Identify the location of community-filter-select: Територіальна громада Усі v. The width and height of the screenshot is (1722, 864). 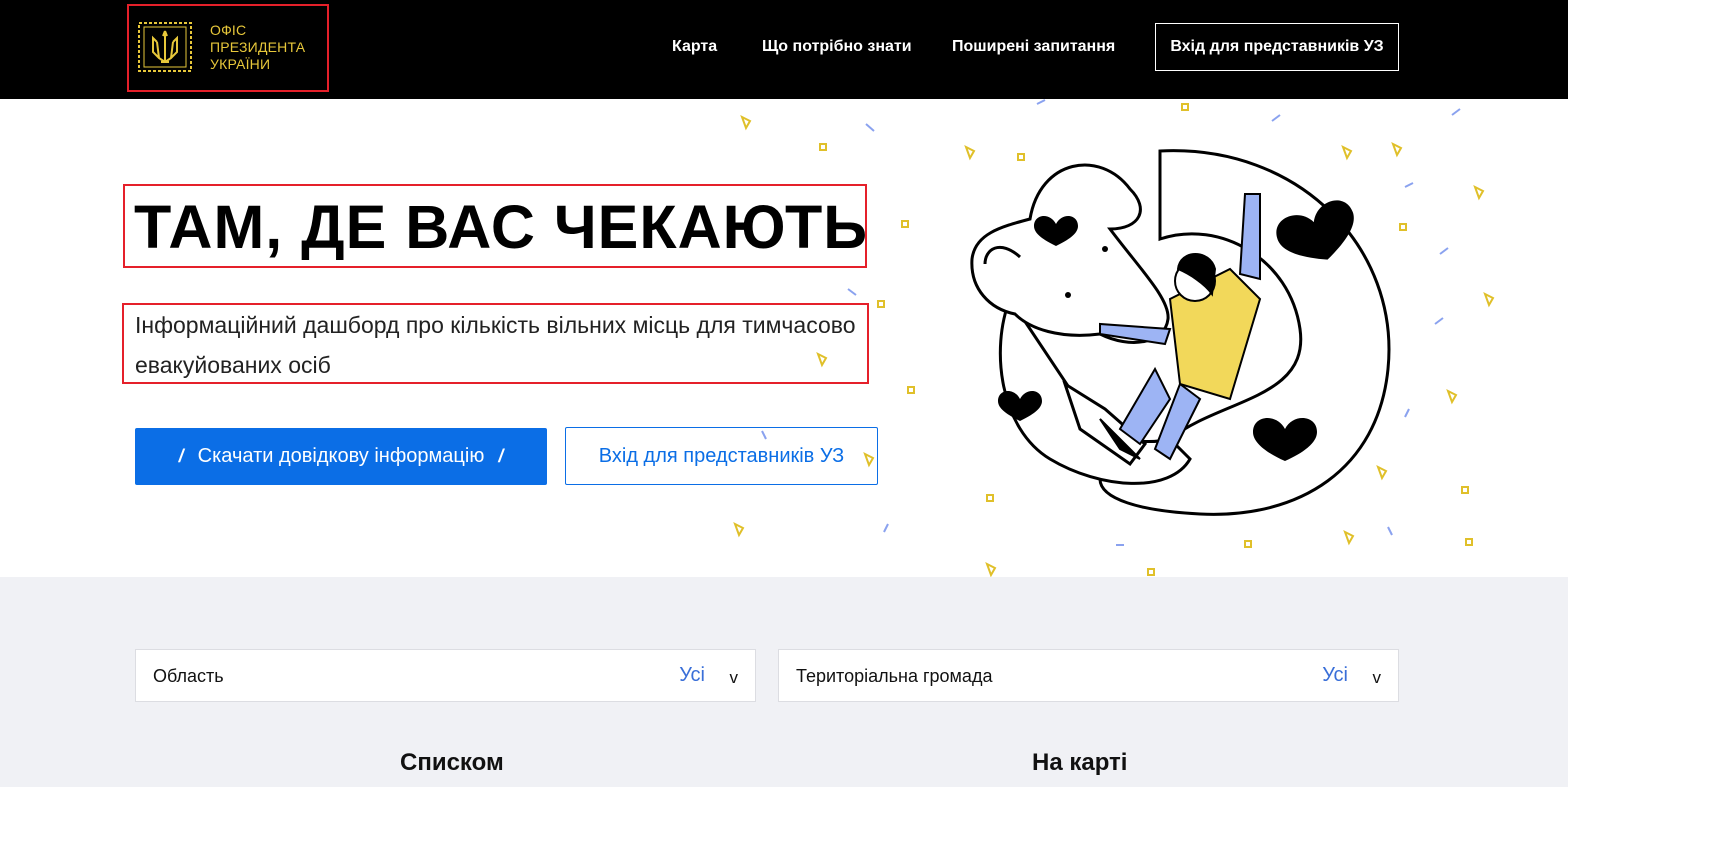
(1088, 675).